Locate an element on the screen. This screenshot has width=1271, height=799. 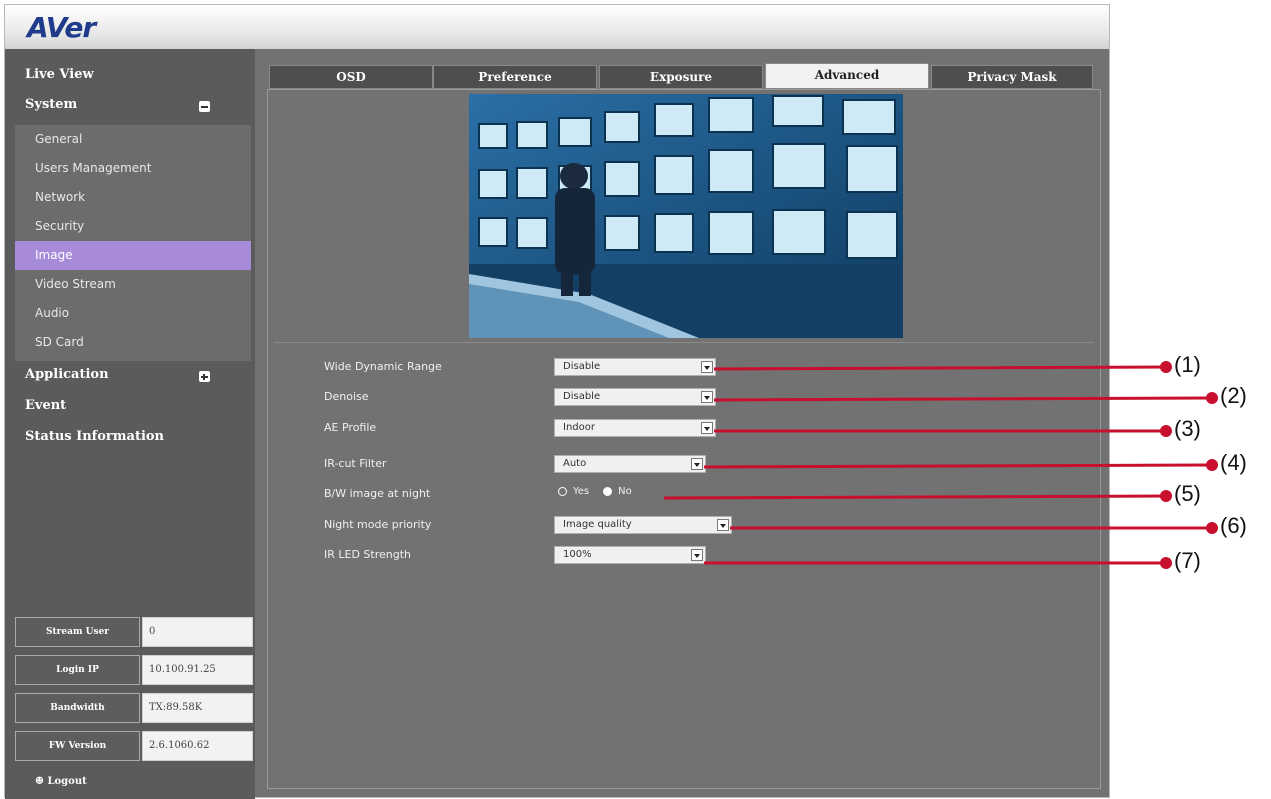
header-bar: AVer is located at coordinates (557, 27).